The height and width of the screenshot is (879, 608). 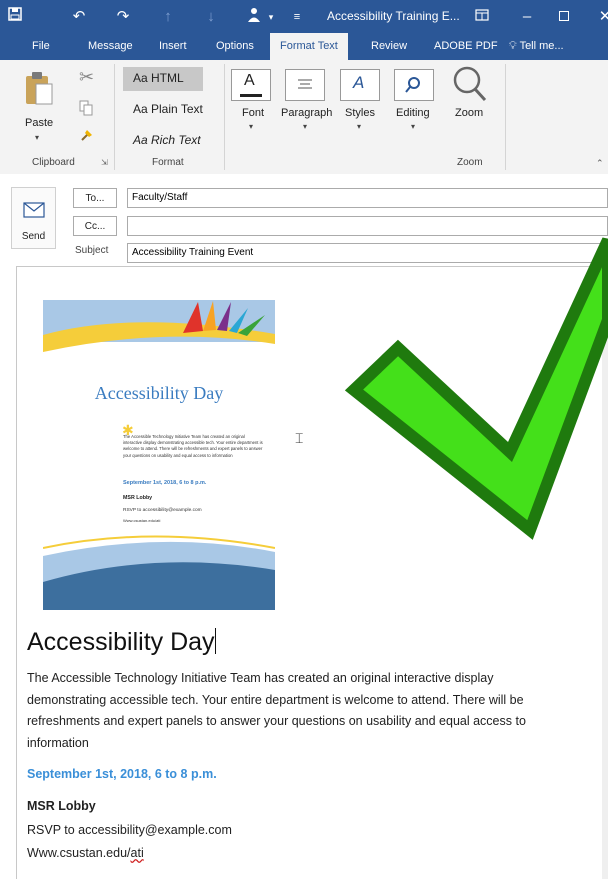 I want to click on ribbon-display-icon, so click(x=482, y=17).